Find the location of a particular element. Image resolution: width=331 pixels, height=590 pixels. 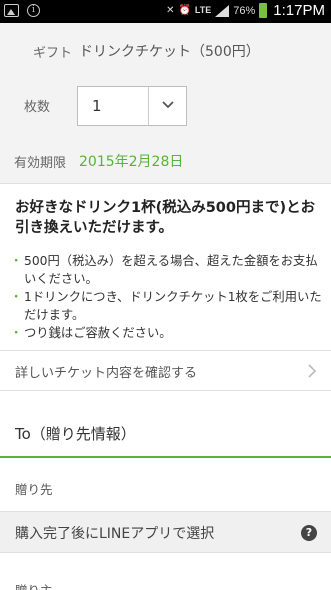

note-item: つり銭はご容赦ください。 is located at coordinates (167, 333).